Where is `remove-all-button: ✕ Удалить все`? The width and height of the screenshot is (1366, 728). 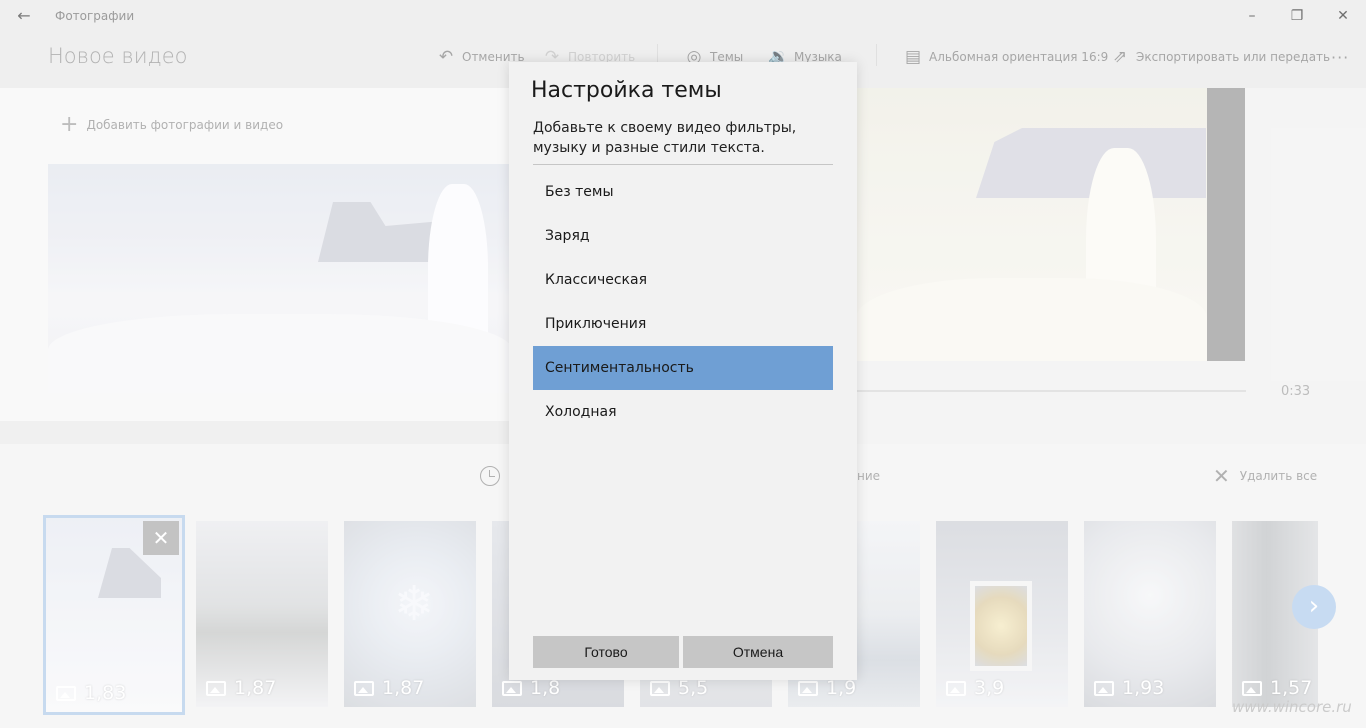
remove-all-button: ✕ Удалить все is located at coordinates (1265, 476).